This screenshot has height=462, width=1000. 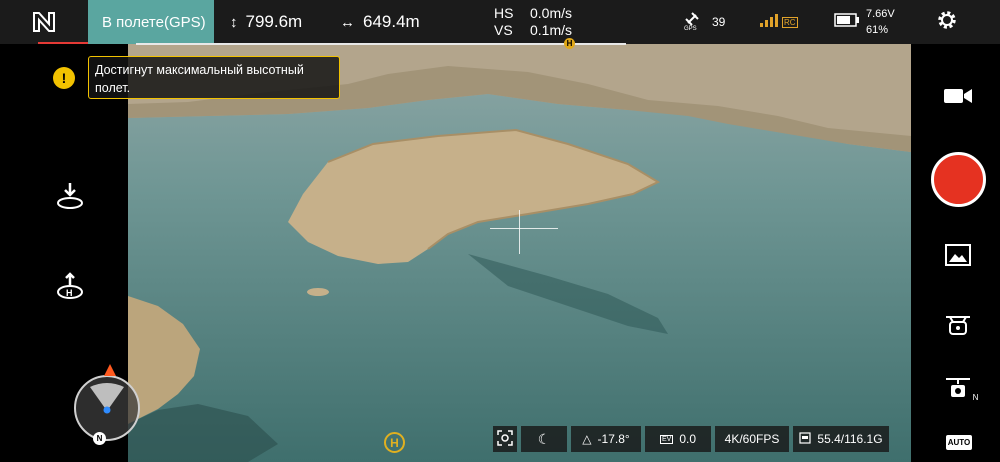 I want to click on home-point-marker: H, so click(x=569, y=43).